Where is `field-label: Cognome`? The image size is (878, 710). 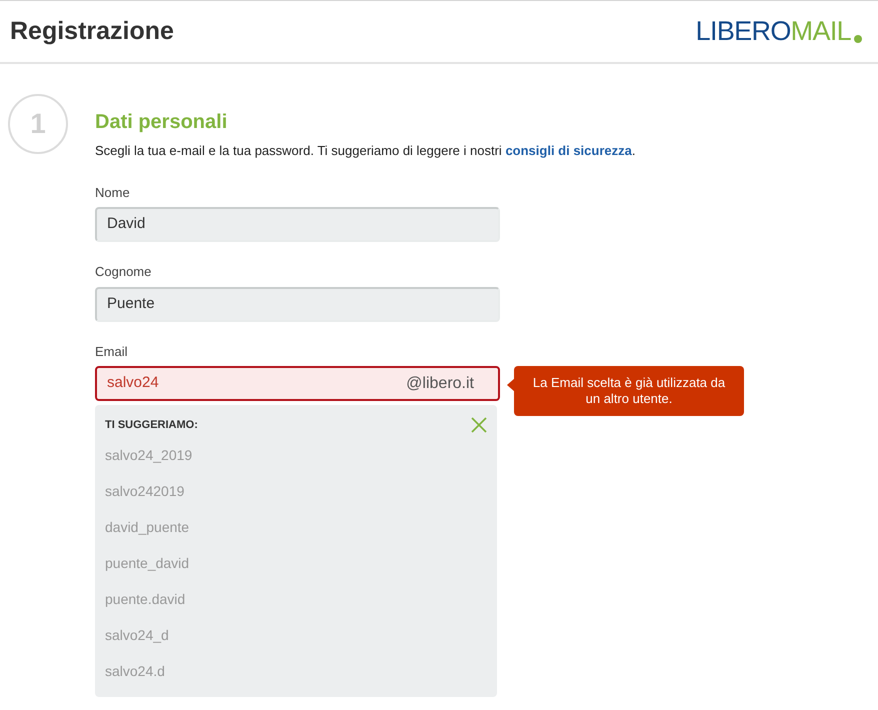 field-label: Cognome is located at coordinates (123, 272).